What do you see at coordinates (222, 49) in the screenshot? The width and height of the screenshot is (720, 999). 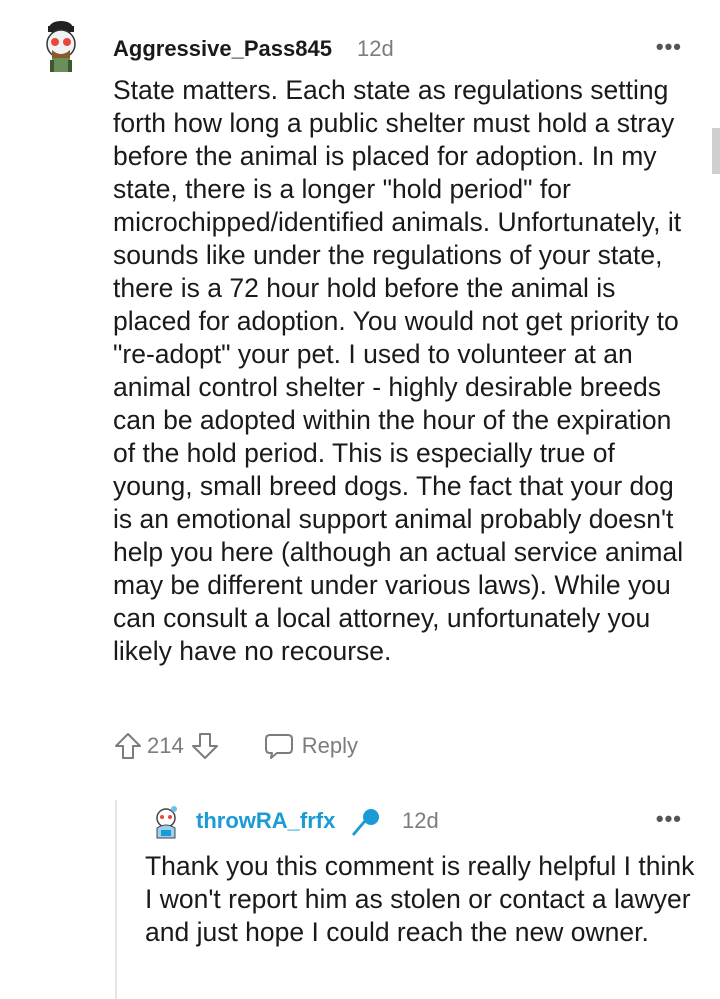 I see `comment-username: Aggressive_Pass845` at bounding box center [222, 49].